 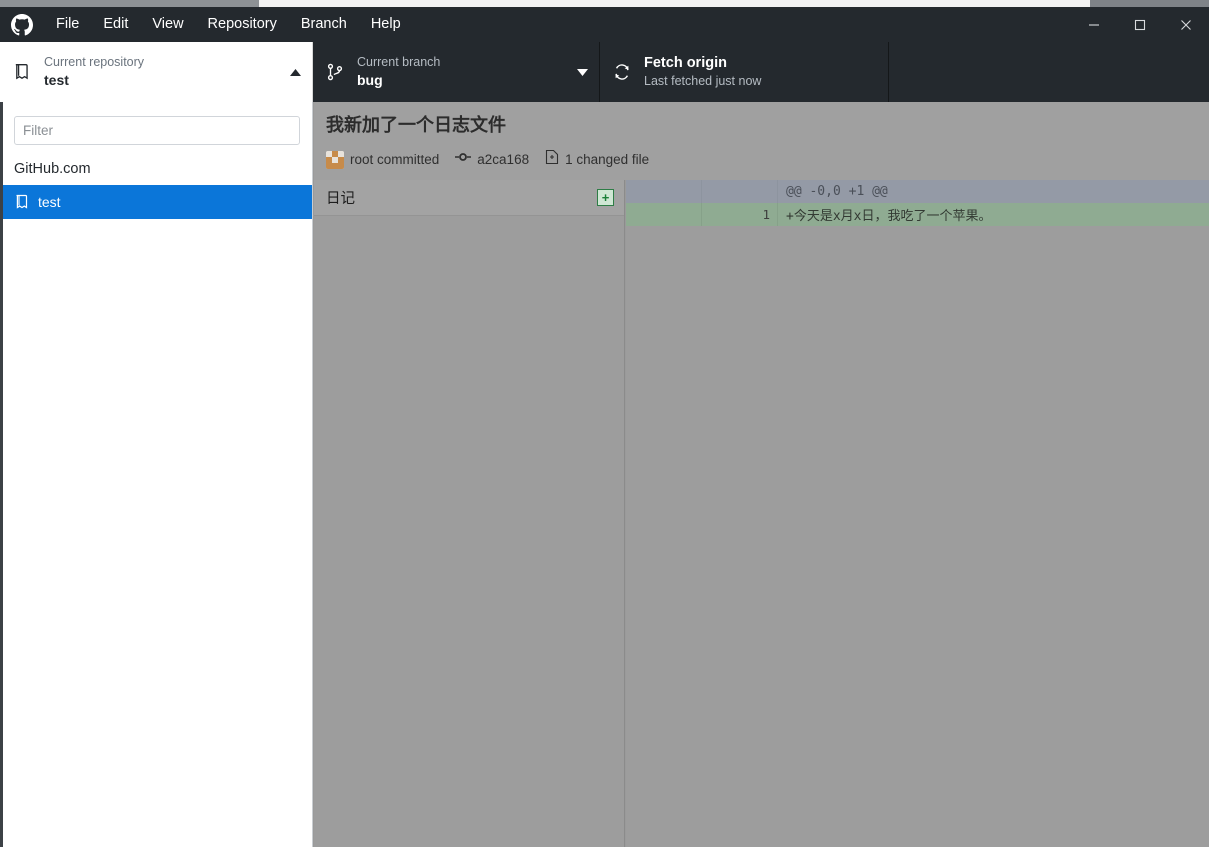 I want to click on menu-item-repository: Repository, so click(x=242, y=24).